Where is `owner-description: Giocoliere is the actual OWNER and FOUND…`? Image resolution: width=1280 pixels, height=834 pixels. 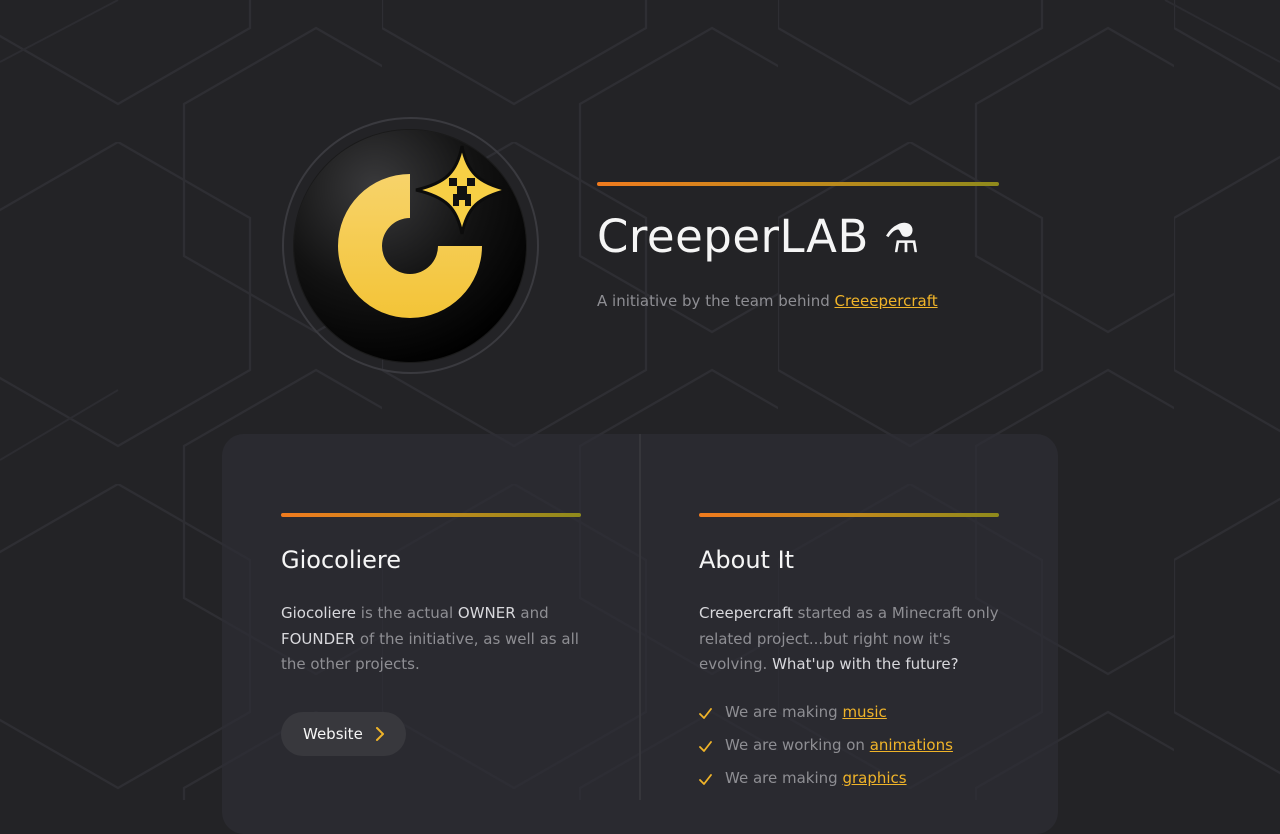
owner-description: Giocoliere is the actual OWNER and FOUND… is located at coordinates (431, 639).